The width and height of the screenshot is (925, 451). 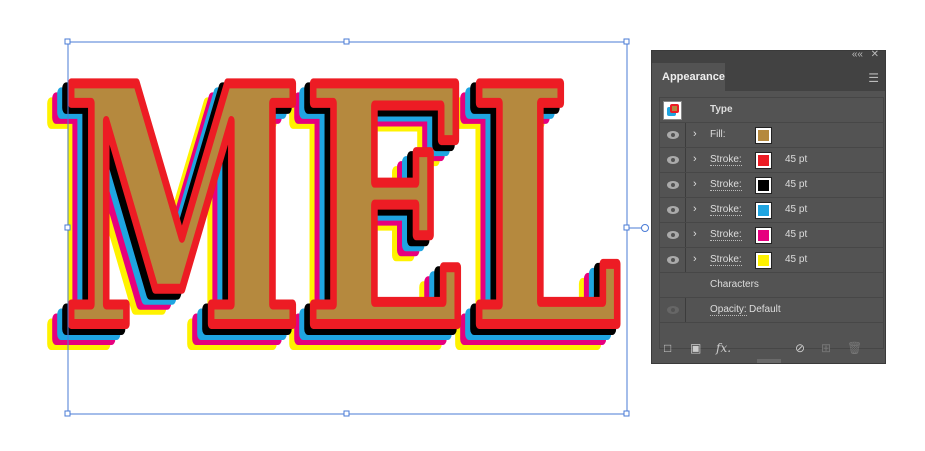 I want to click on type-label: Type, so click(x=721, y=109).